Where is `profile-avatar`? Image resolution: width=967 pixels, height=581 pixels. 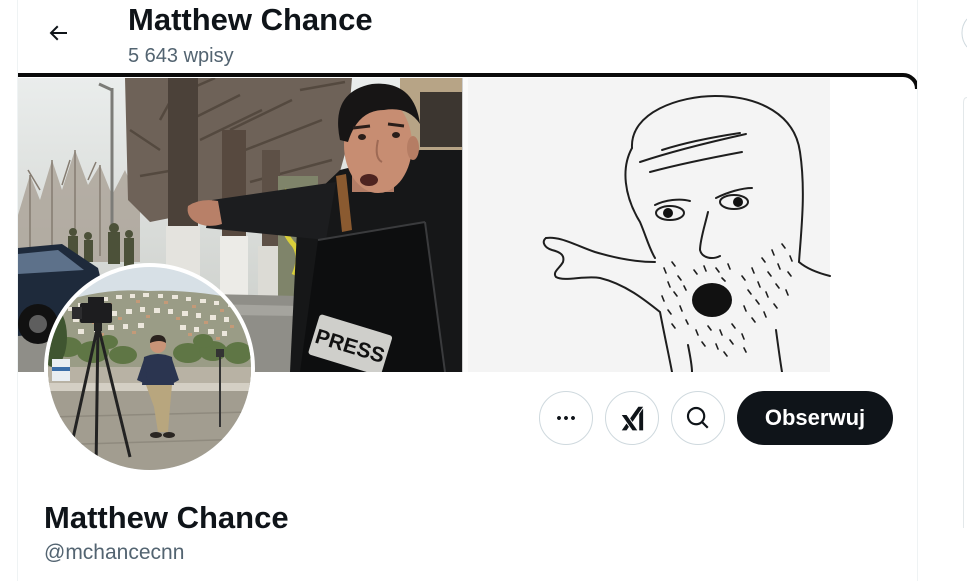 profile-avatar is located at coordinates (149, 368).